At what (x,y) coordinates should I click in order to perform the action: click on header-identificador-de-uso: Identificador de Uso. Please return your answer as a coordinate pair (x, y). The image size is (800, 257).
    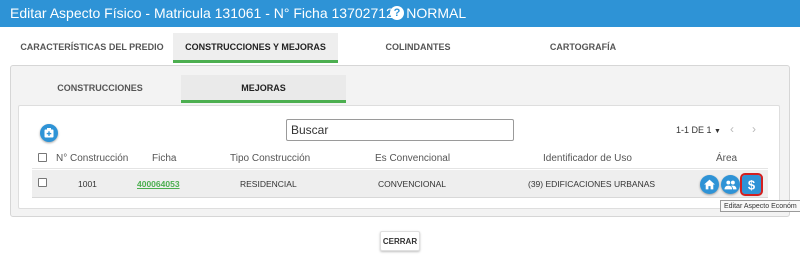
    Looking at the image, I should click on (587, 158).